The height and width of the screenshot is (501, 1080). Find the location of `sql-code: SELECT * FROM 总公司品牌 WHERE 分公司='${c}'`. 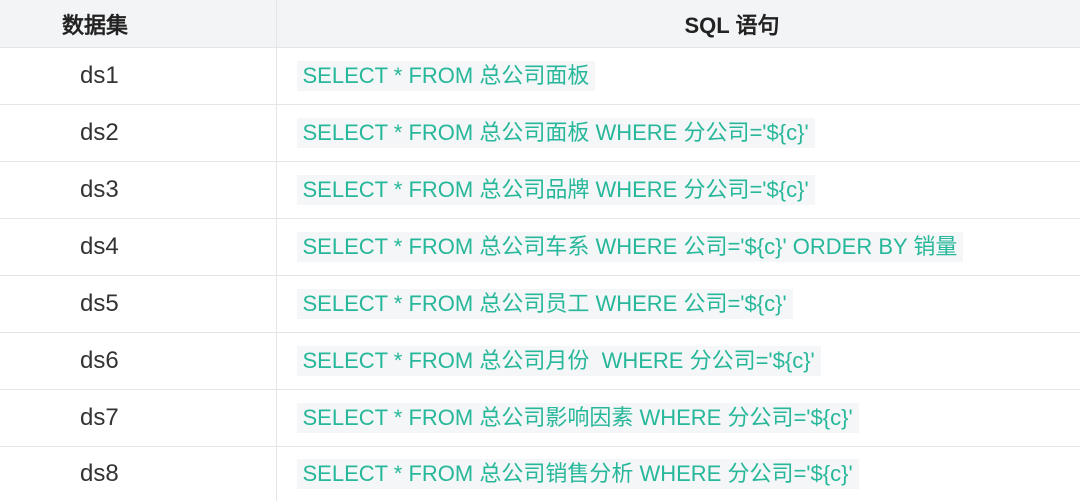

sql-code: SELECT * FROM 总公司品牌 WHERE 分公司='${c}' is located at coordinates (555, 190).